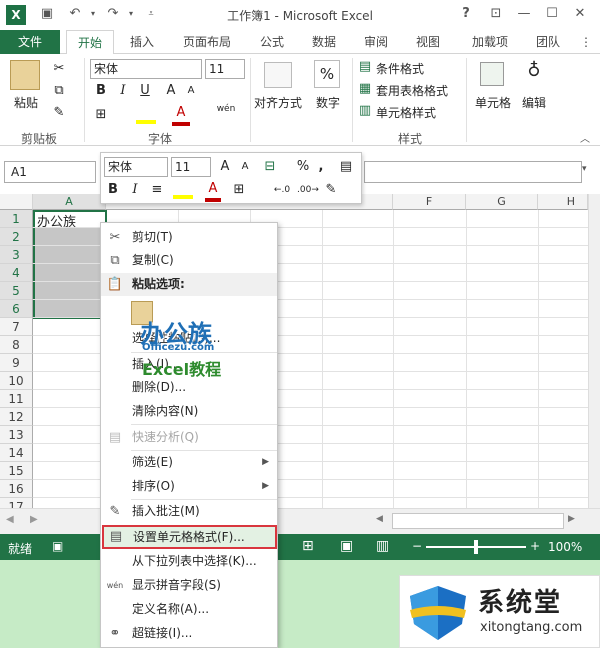 This screenshot has height=648, width=600. Describe the element at coordinates (270, 167) in the screenshot. I see `mini-number-format-icon: ⊟` at that location.